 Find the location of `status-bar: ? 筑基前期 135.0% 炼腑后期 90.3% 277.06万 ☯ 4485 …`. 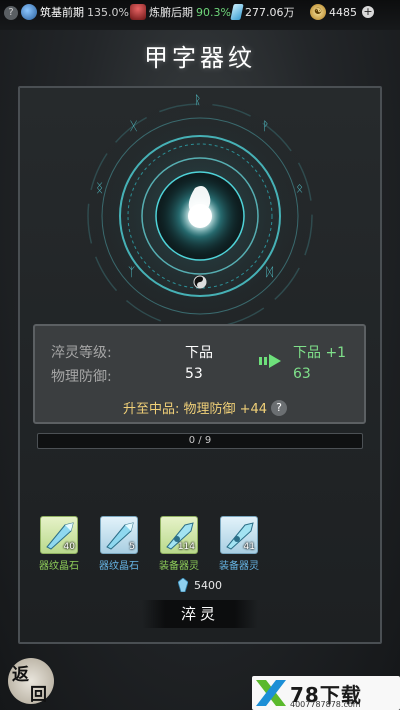

status-bar: ? 筑基前期 135.0% 炼腑后期 90.3% 277.06万 ☯ 4485 … is located at coordinates (200, 15).